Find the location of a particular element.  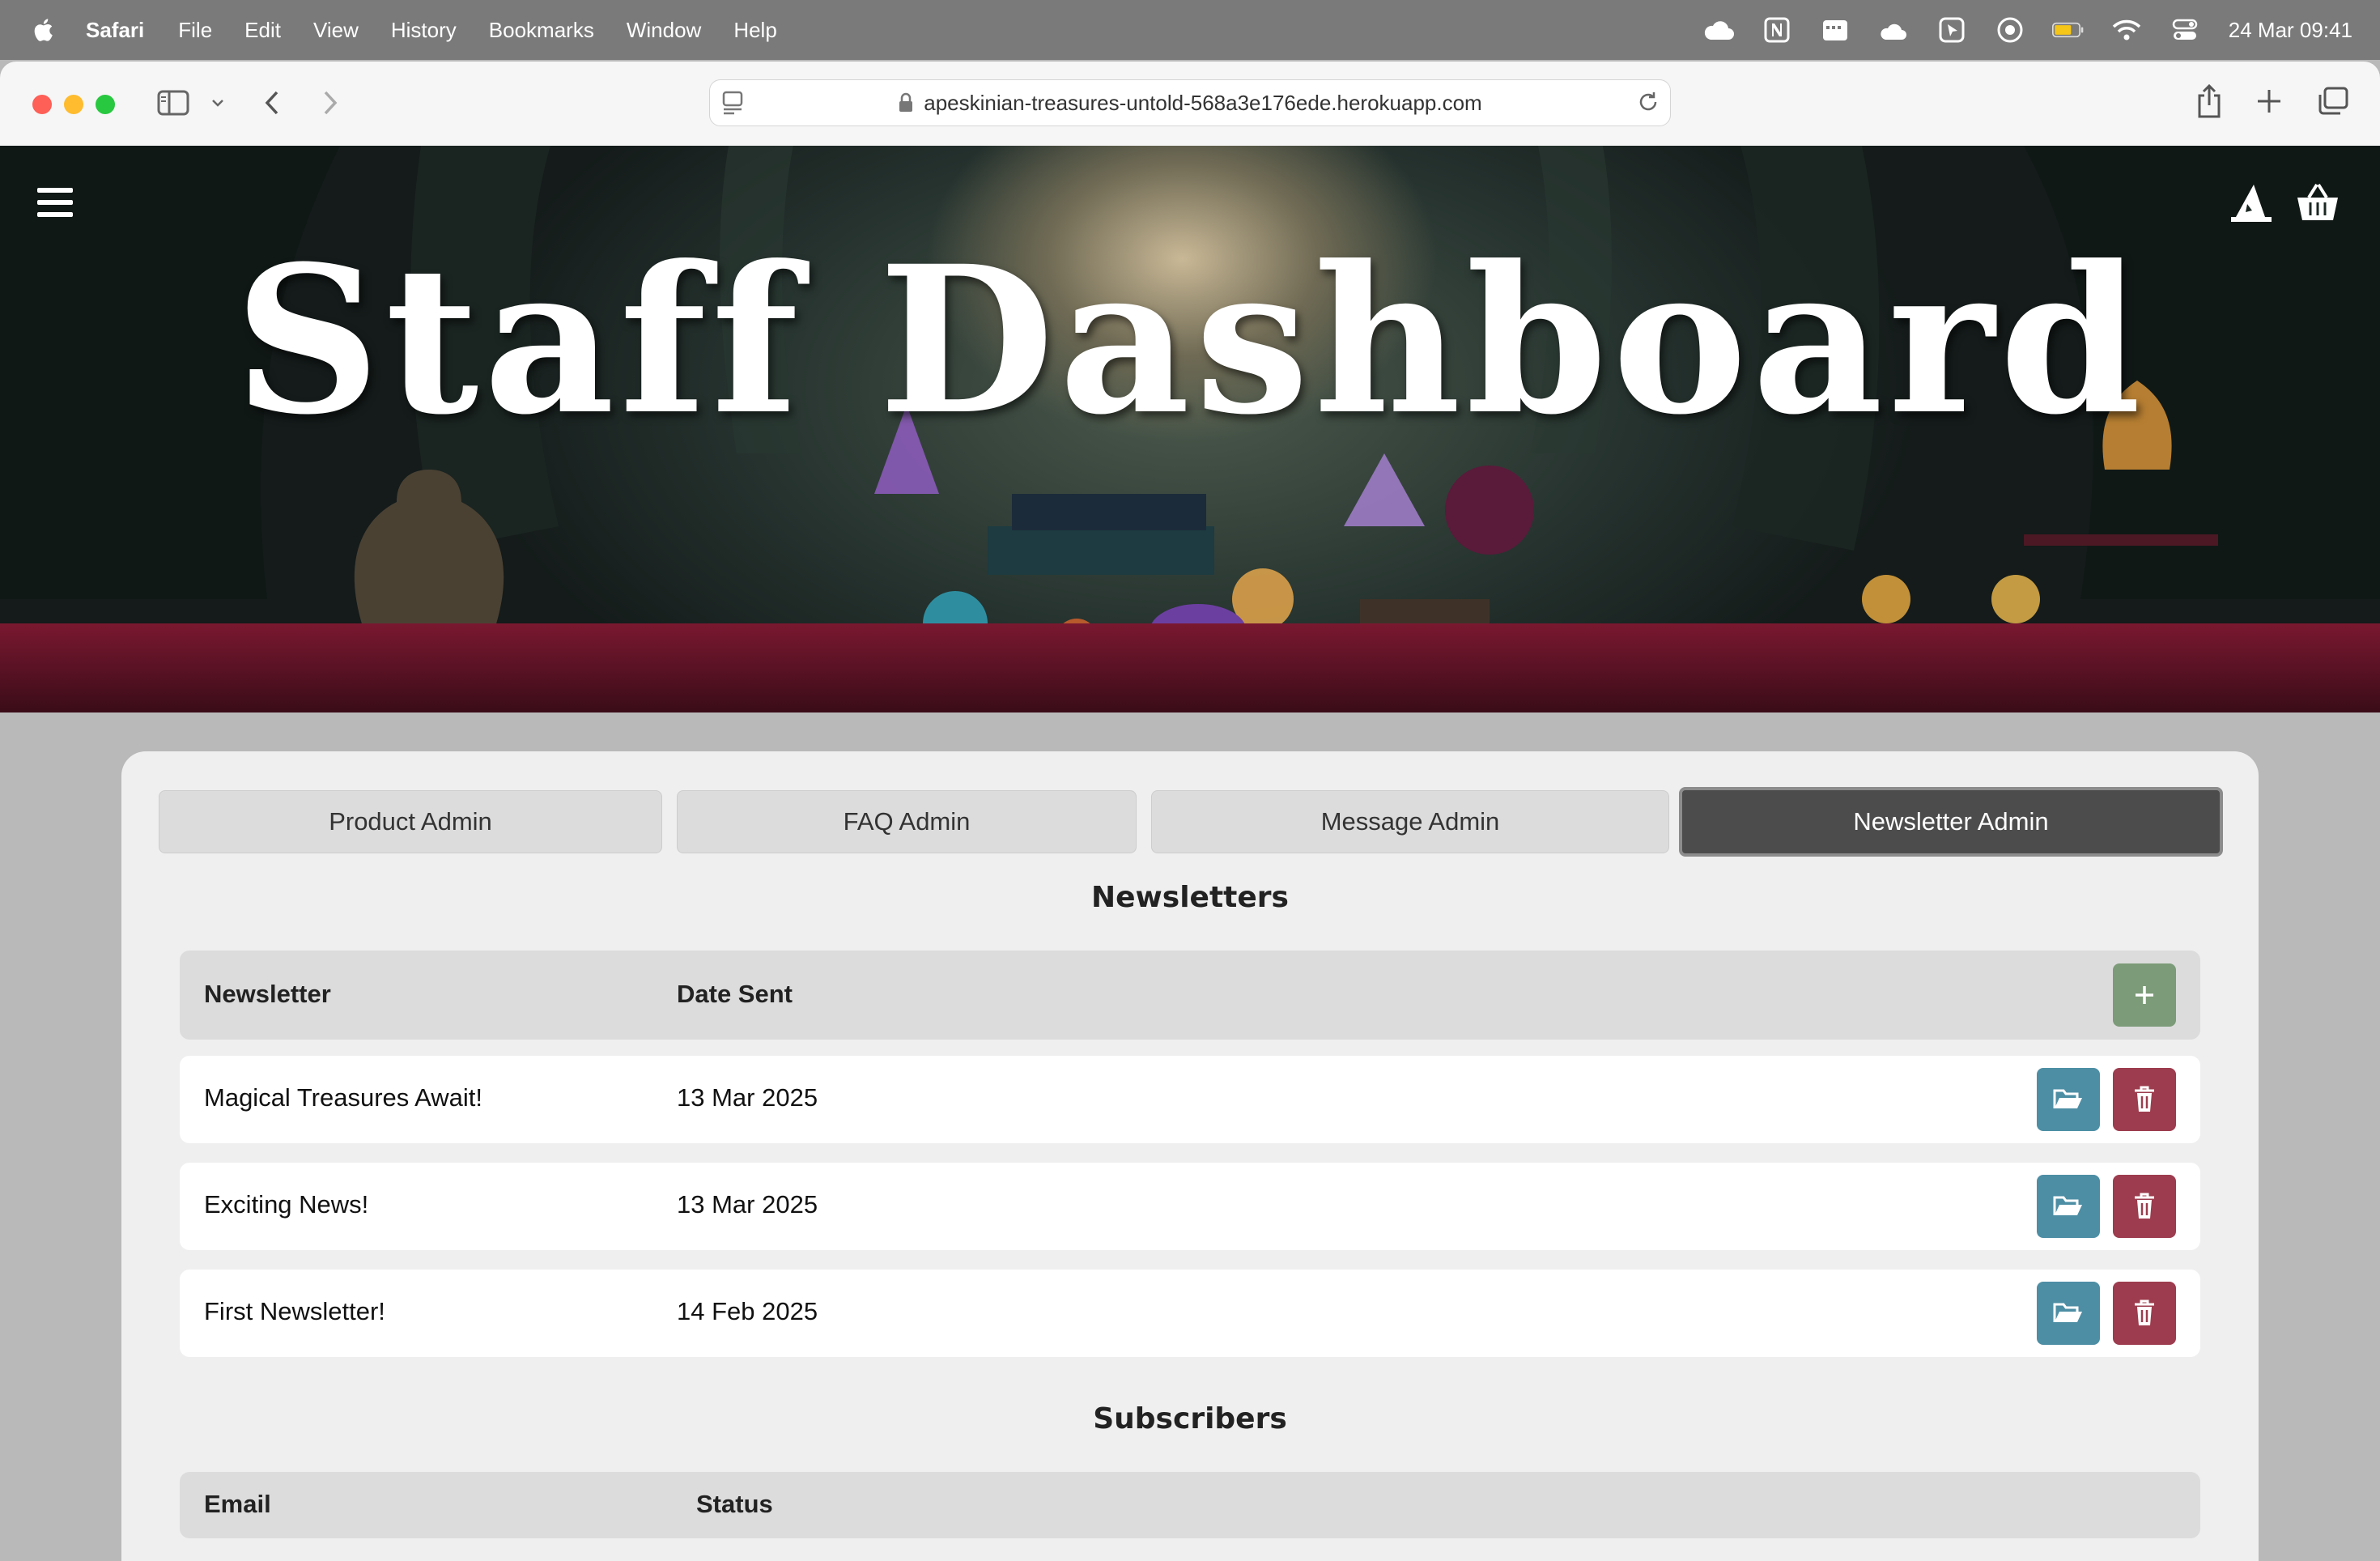

page-title: Staff Dashboard is located at coordinates (1190, 340).